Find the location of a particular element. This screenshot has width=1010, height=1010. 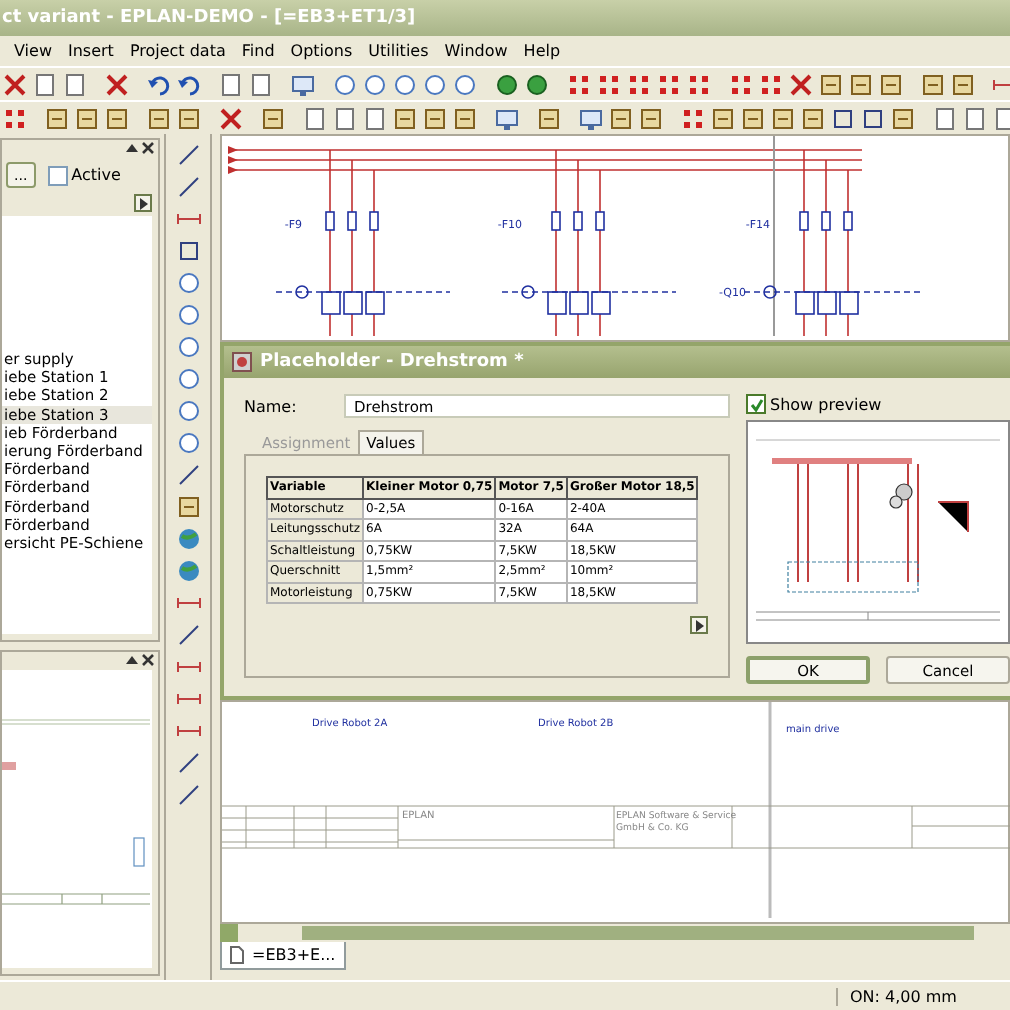

menu-item: Window is located at coordinates (476, 51).